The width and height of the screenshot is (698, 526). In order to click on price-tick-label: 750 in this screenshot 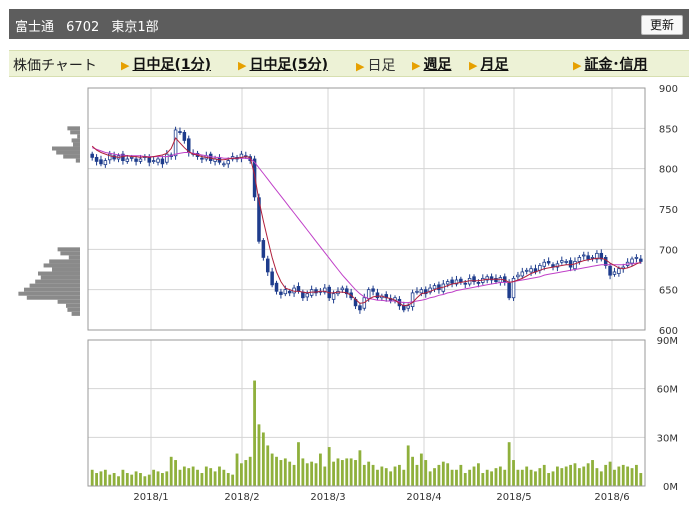, I will do `click(668, 210)`.